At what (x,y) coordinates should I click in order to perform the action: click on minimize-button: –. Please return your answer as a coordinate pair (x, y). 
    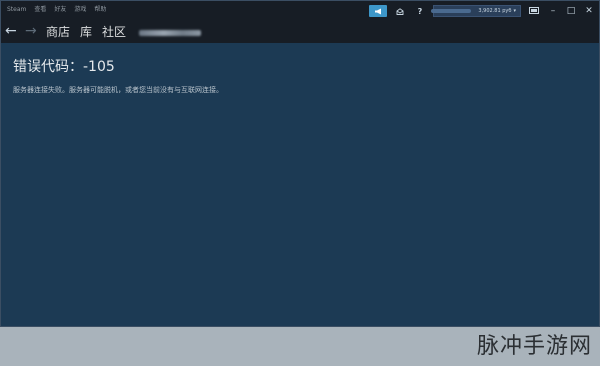
    Looking at the image, I should click on (553, 11).